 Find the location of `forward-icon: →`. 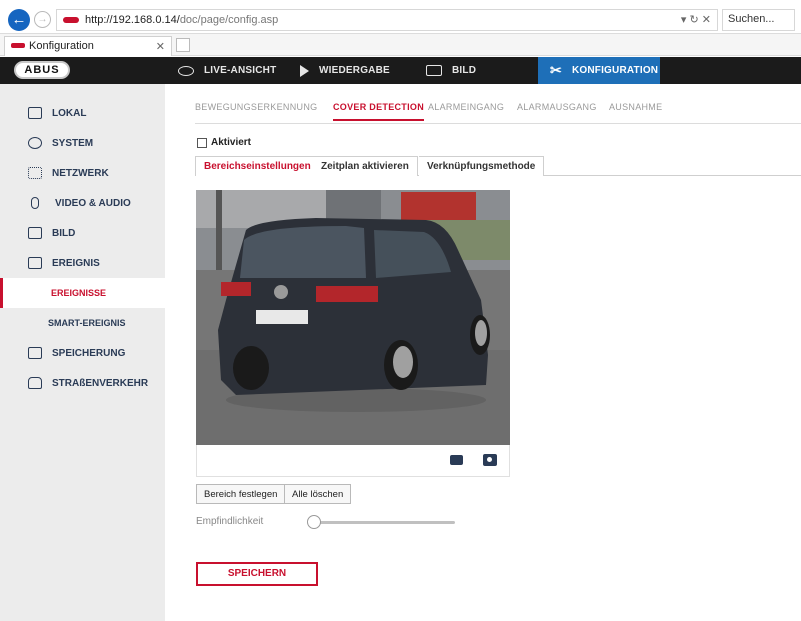

forward-icon: → is located at coordinates (42, 19).